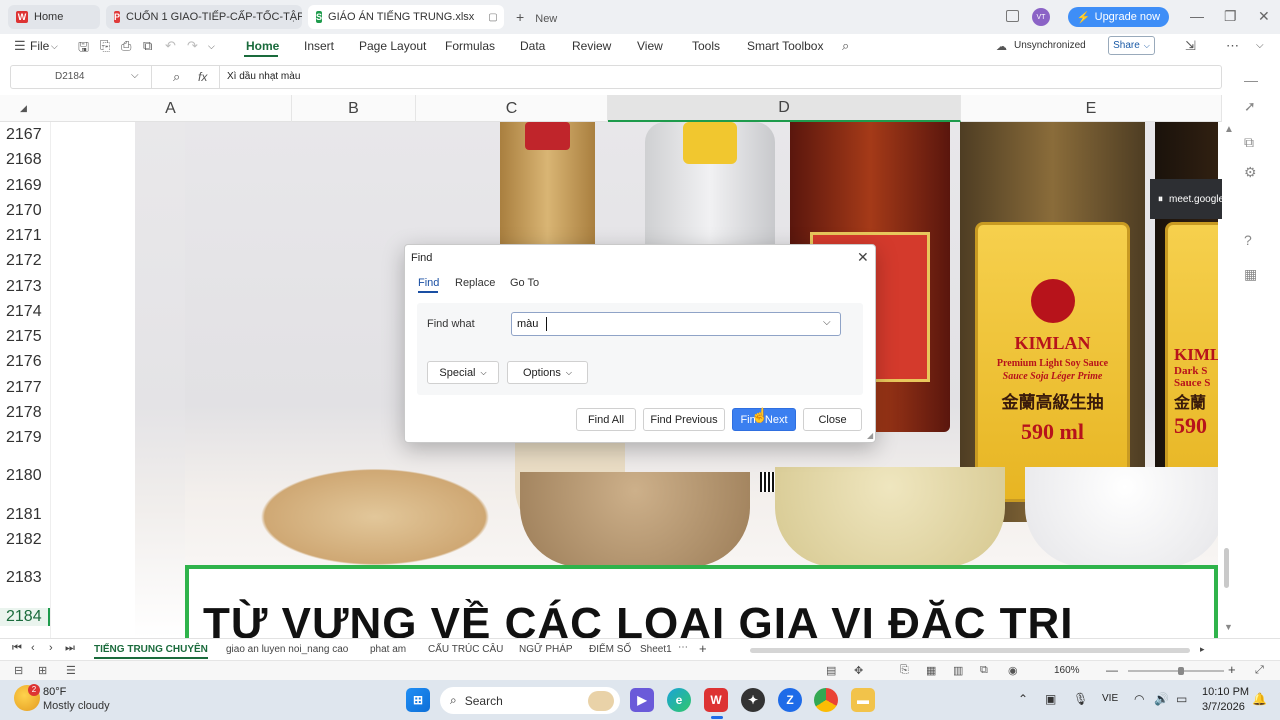 The image size is (1280, 720). What do you see at coordinates (1181, 699) in the screenshot?
I see `battery-icon: ▭` at bounding box center [1181, 699].